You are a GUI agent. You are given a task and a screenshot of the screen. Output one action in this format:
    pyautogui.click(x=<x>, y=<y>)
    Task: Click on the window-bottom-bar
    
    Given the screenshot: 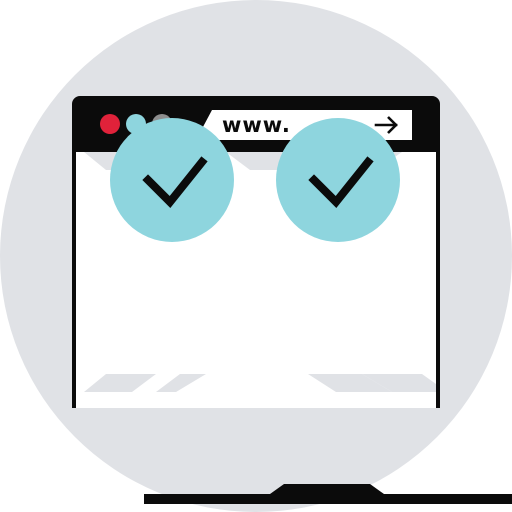 What is the action you would take?
    pyautogui.click(x=328, y=494)
    